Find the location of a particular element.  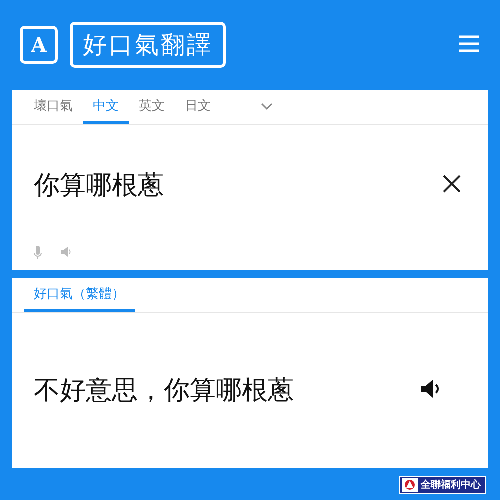

translation-text: 不好意思，你算哪根蔥 is located at coordinates (164, 391).